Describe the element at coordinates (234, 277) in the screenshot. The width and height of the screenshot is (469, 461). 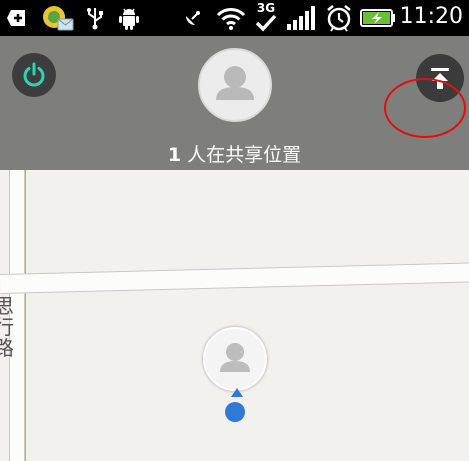
I see `road-horizontal` at that location.